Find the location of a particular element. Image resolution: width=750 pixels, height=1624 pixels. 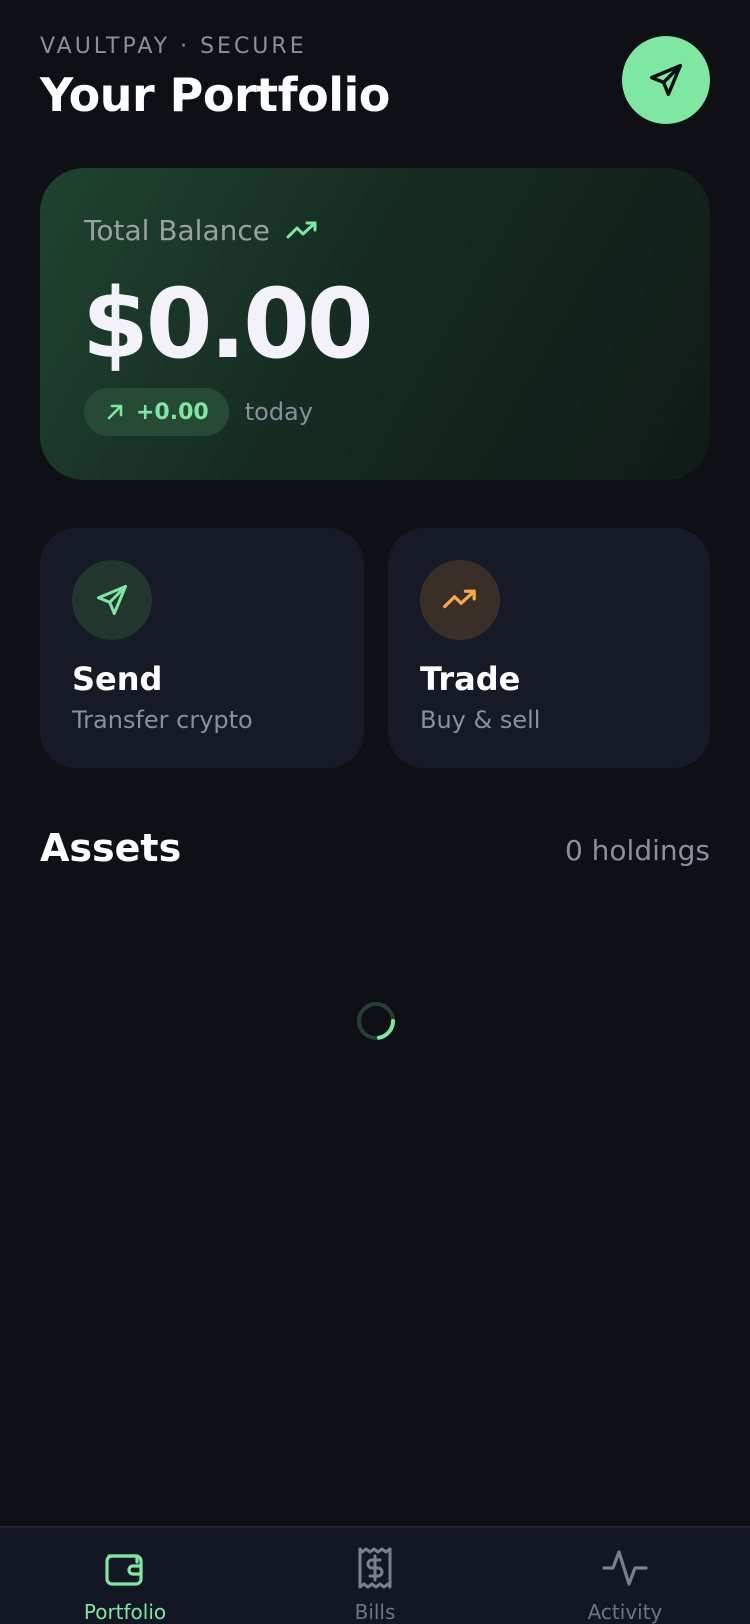

nav-item-portfolio: Portfolio is located at coordinates (125, 1576).